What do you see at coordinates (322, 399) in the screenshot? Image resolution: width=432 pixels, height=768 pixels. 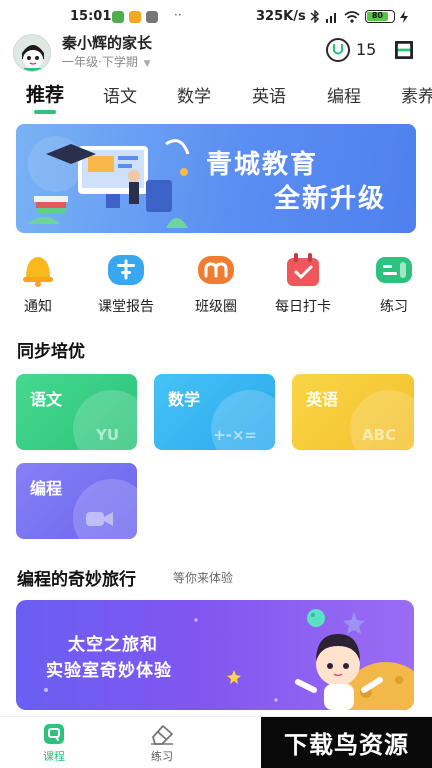 I see `subject-card-label: 英语` at bounding box center [322, 399].